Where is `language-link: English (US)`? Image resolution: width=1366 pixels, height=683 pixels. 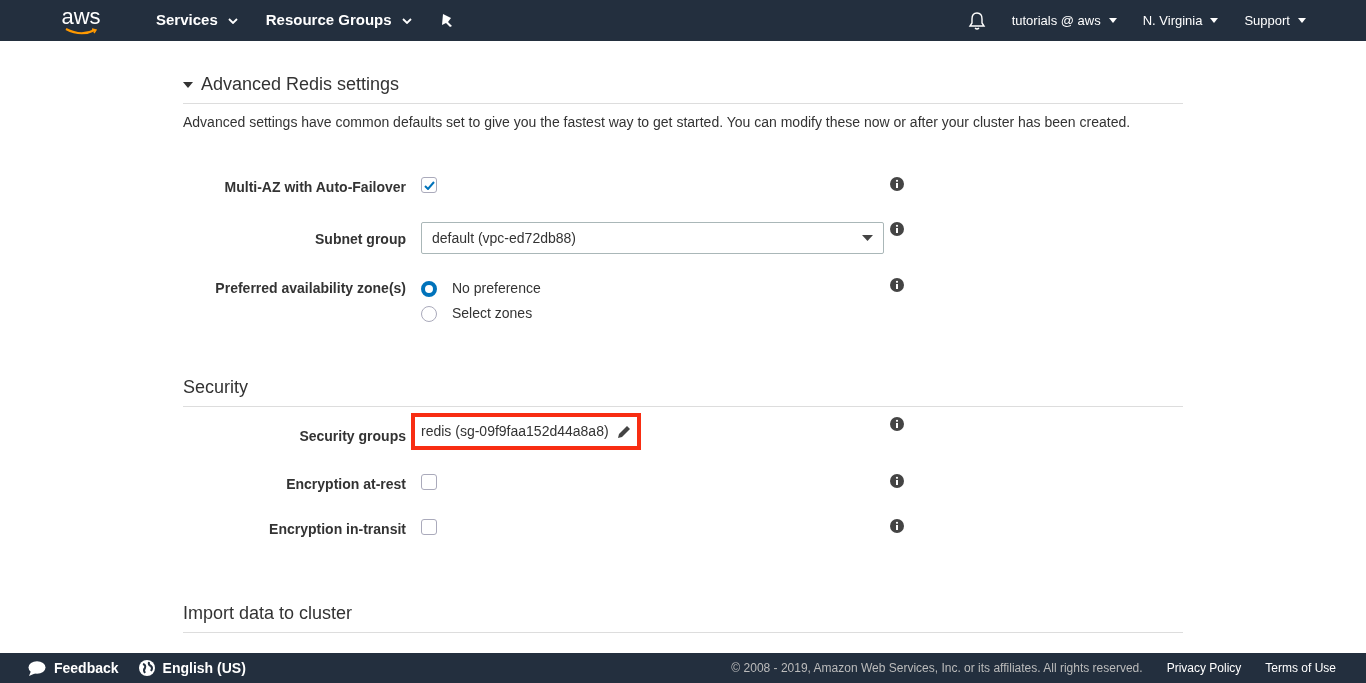 language-link: English (US) is located at coordinates (192, 668).